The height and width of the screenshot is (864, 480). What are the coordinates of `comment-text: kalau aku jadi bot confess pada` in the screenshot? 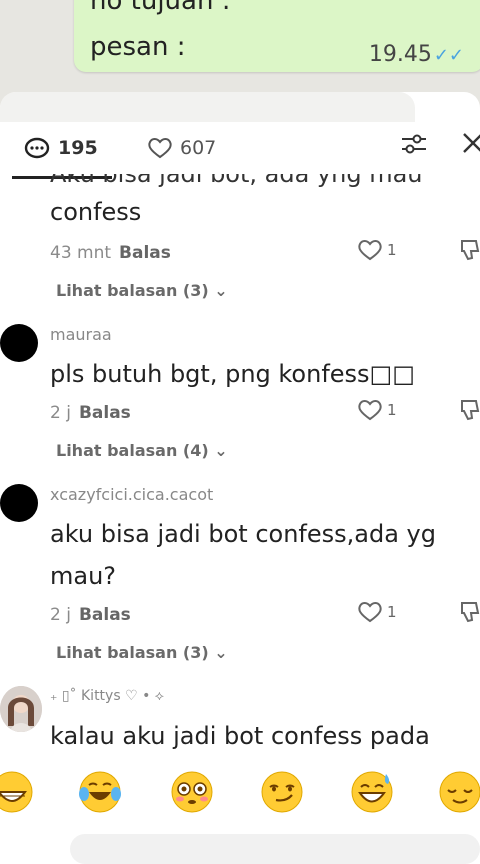 It's located at (240, 736).